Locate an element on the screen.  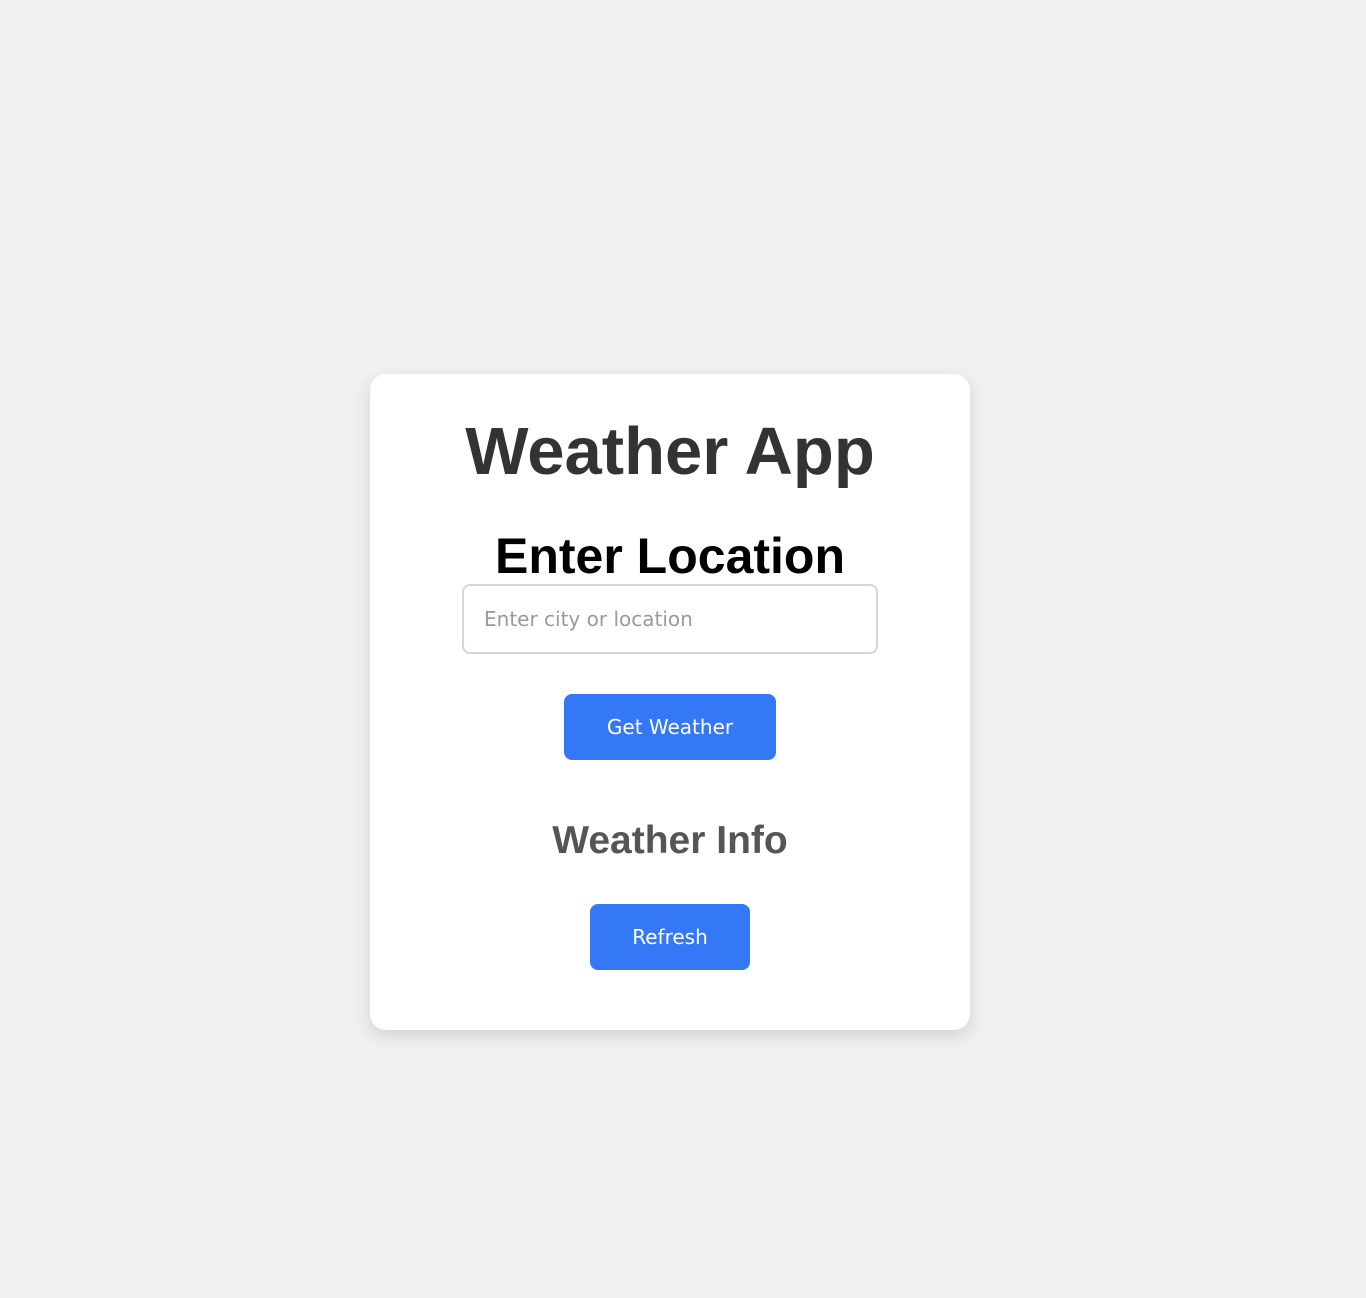
app-title: Weather App is located at coordinates (670, 451).